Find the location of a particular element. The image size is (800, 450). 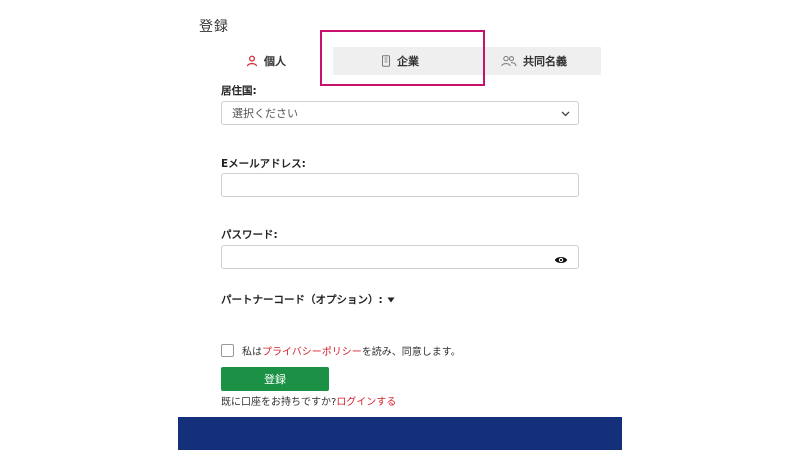

partner-code-toggle: パートナーコード（オプション）: is located at coordinates (308, 299).